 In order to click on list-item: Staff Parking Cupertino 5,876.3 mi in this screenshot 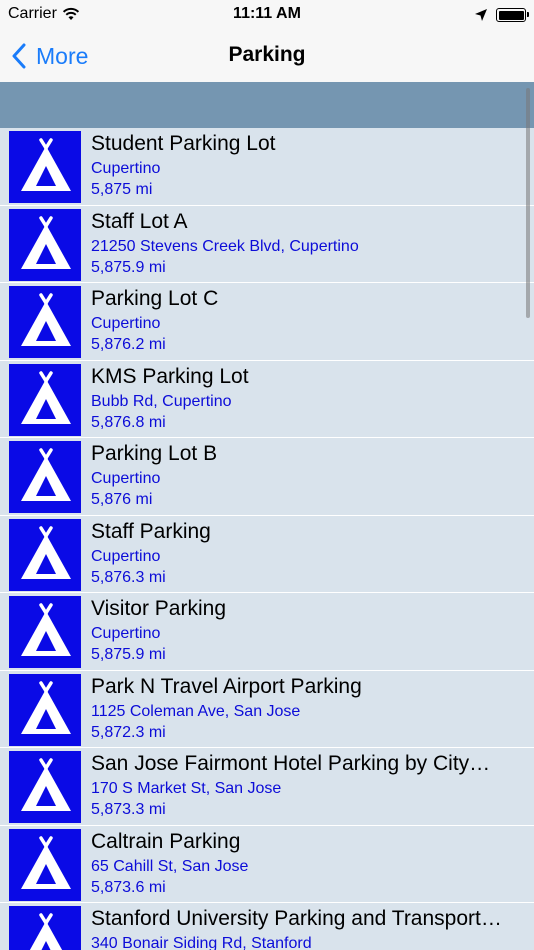, I will do `click(267, 554)`.